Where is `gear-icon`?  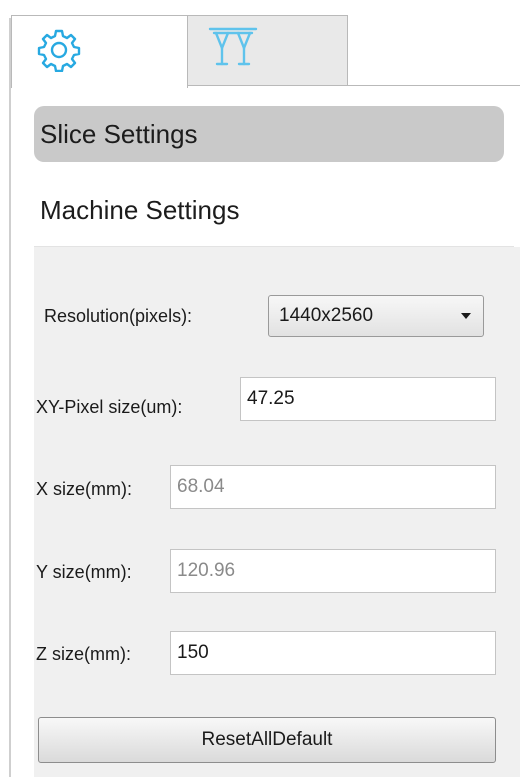
gear-icon is located at coordinates (59, 50).